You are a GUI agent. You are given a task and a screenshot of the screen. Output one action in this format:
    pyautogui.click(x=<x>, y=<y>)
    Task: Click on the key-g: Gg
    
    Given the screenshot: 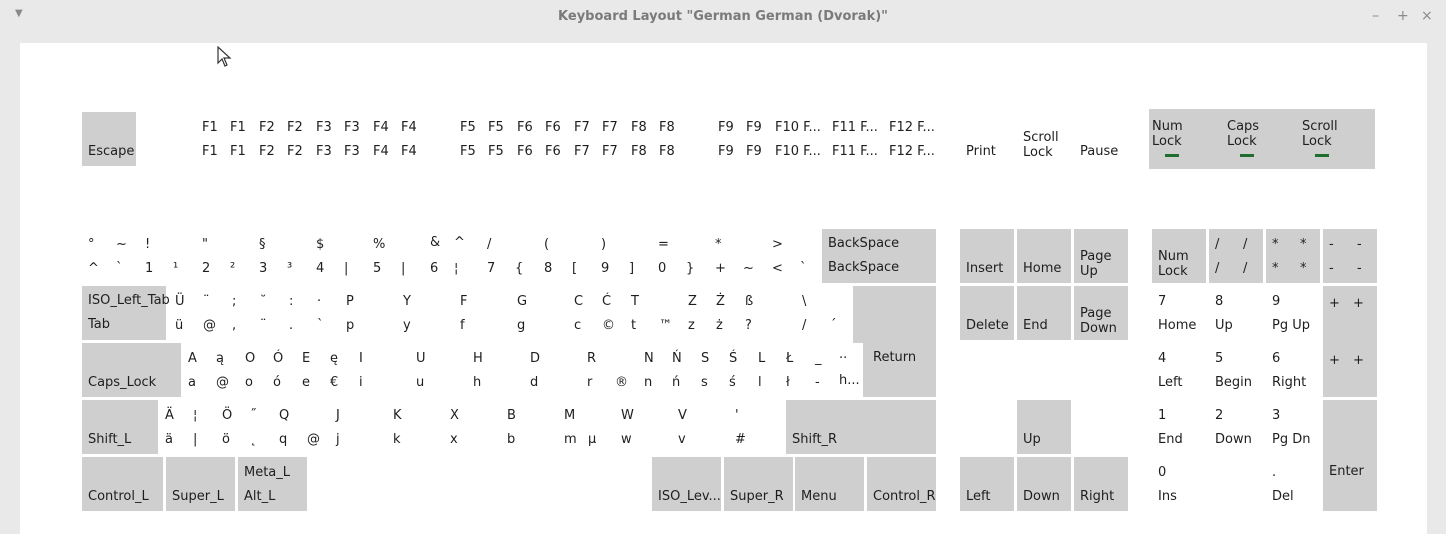 What is the action you would take?
    pyautogui.click(x=538, y=313)
    